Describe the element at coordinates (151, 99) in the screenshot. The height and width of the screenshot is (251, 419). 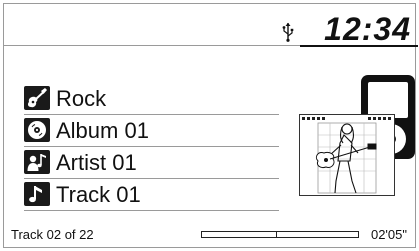
I see `list-item-genre: Rock` at that location.